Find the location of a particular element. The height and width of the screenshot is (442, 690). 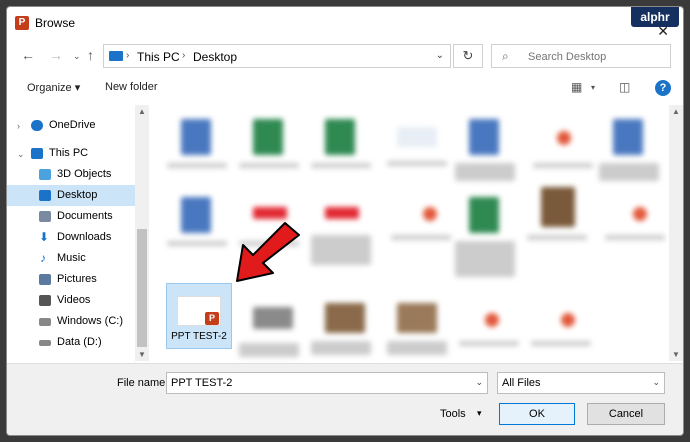

sidebar-item-desktop: Desktop is located at coordinates (71, 195).